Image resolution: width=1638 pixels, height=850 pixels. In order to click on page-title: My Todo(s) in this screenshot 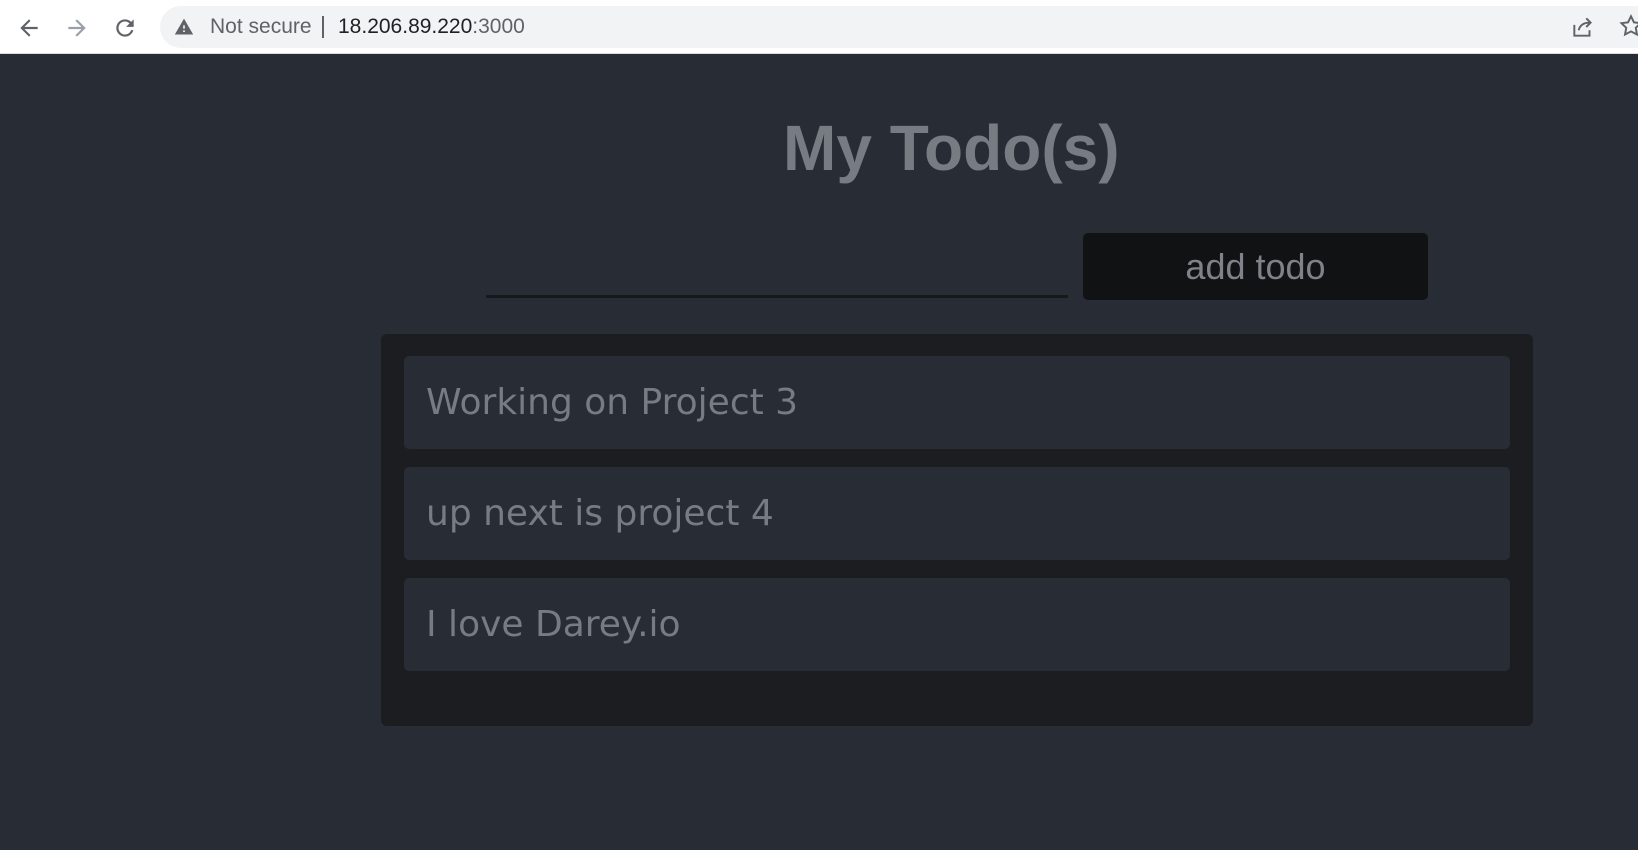, I will do `click(951, 148)`.